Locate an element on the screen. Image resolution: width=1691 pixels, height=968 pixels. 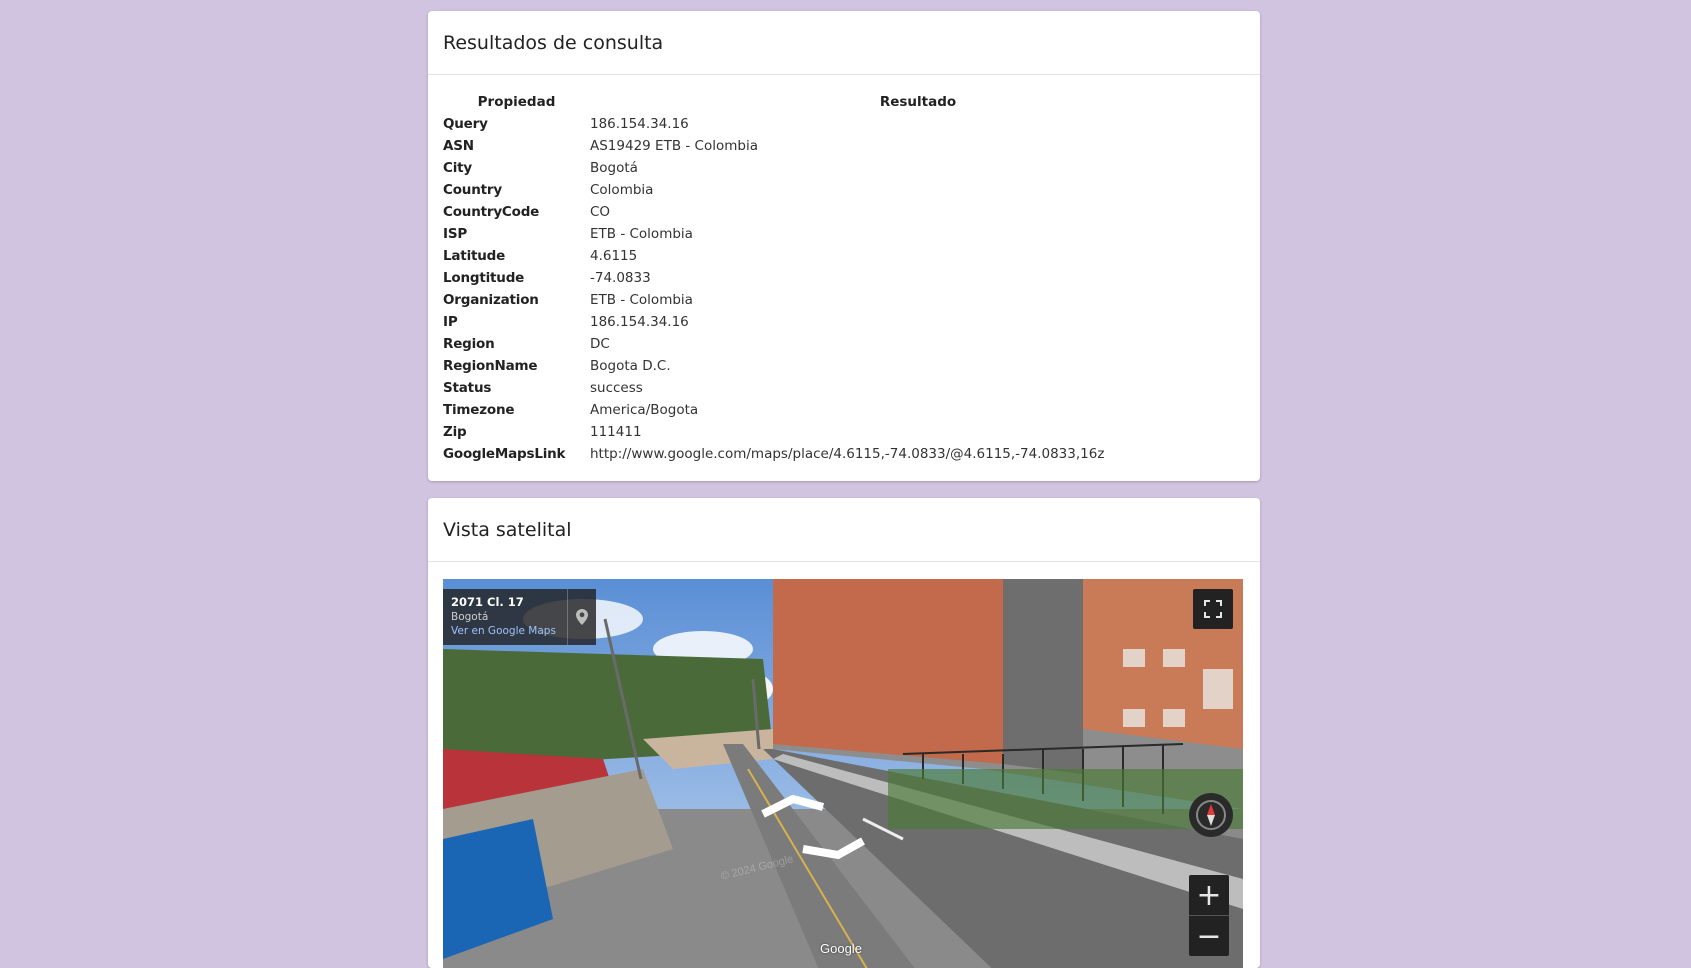
property-cell: GoogleMapsLink is located at coordinates (504, 454).